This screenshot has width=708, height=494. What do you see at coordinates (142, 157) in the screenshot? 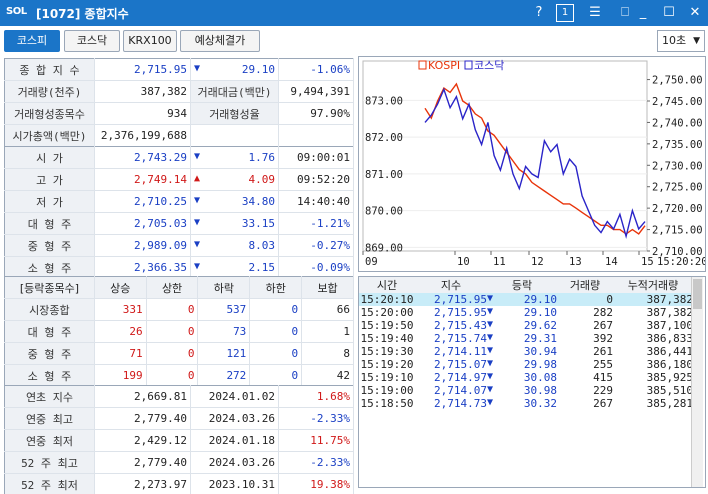
I see `ohlc-value: 2,743.29` at bounding box center [142, 157].